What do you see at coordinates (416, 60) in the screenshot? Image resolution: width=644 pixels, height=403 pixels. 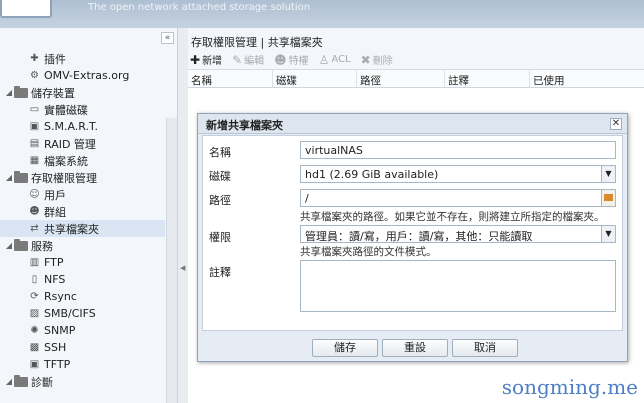 I see `toolbar: ✚ 新增 ✎ 編輯 ☻ 特權 ♙ ACL ✖ 刪除` at bounding box center [416, 60].